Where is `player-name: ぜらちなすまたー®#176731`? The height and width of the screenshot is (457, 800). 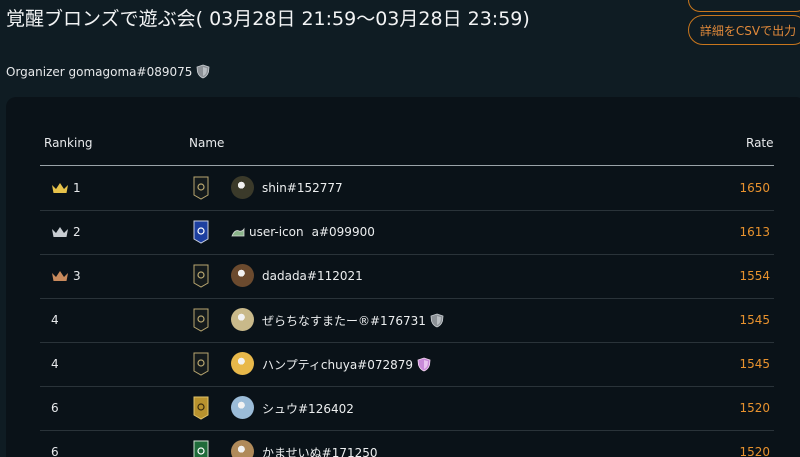 player-name: ぜらちなすまたー®#176731 is located at coordinates (353, 320).